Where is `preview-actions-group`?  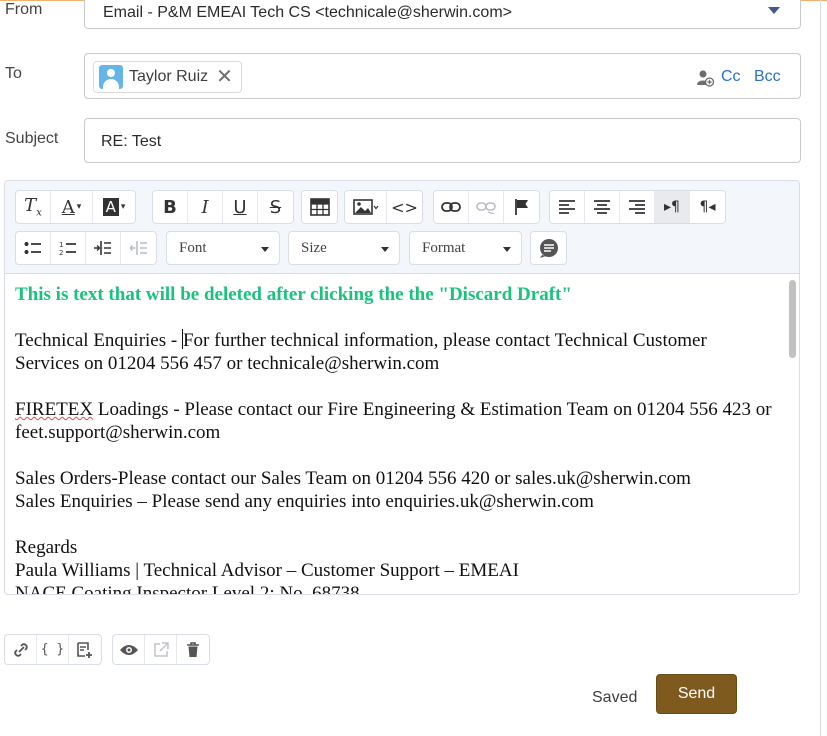 preview-actions-group is located at coordinates (161, 649).